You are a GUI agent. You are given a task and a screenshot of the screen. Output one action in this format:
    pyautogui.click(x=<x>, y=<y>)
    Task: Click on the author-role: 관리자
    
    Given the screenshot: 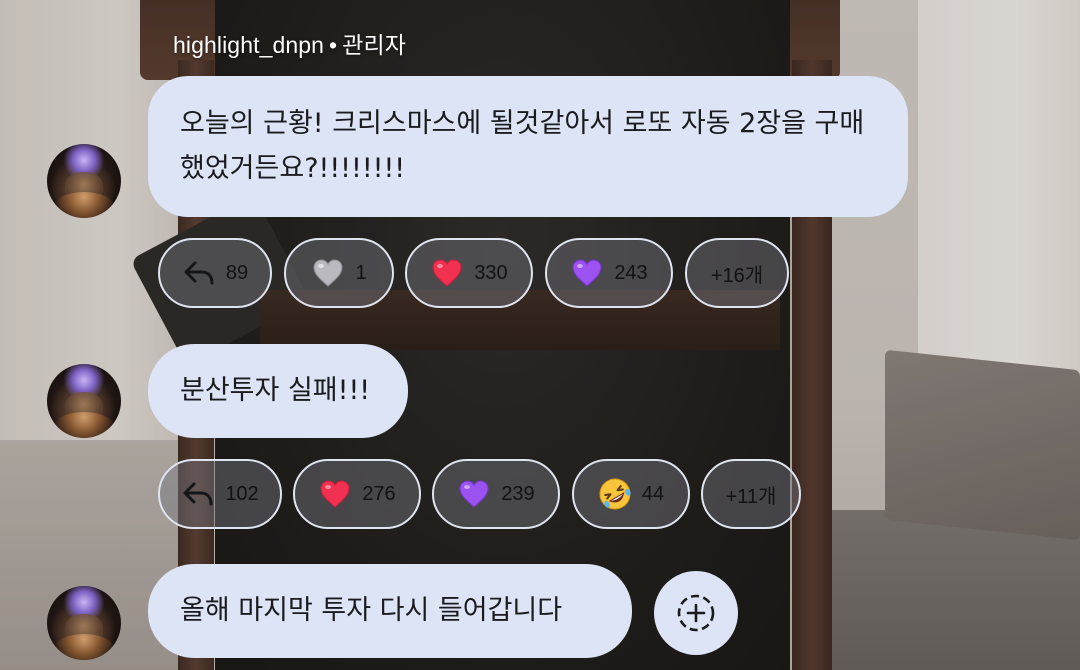 What is the action you would take?
    pyautogui.click(x=374, y=45)
    